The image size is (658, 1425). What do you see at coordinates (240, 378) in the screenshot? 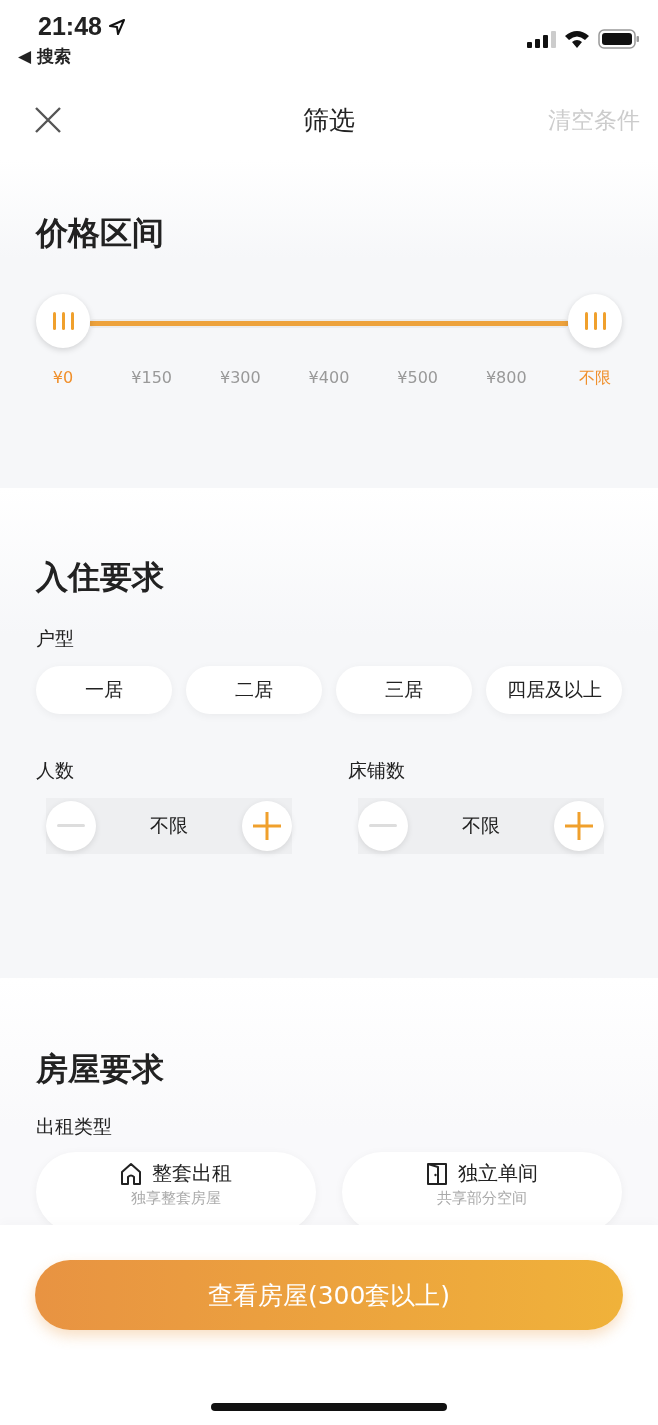
I see `price-tick-label: ¥300` at bounding box center [240, 378].